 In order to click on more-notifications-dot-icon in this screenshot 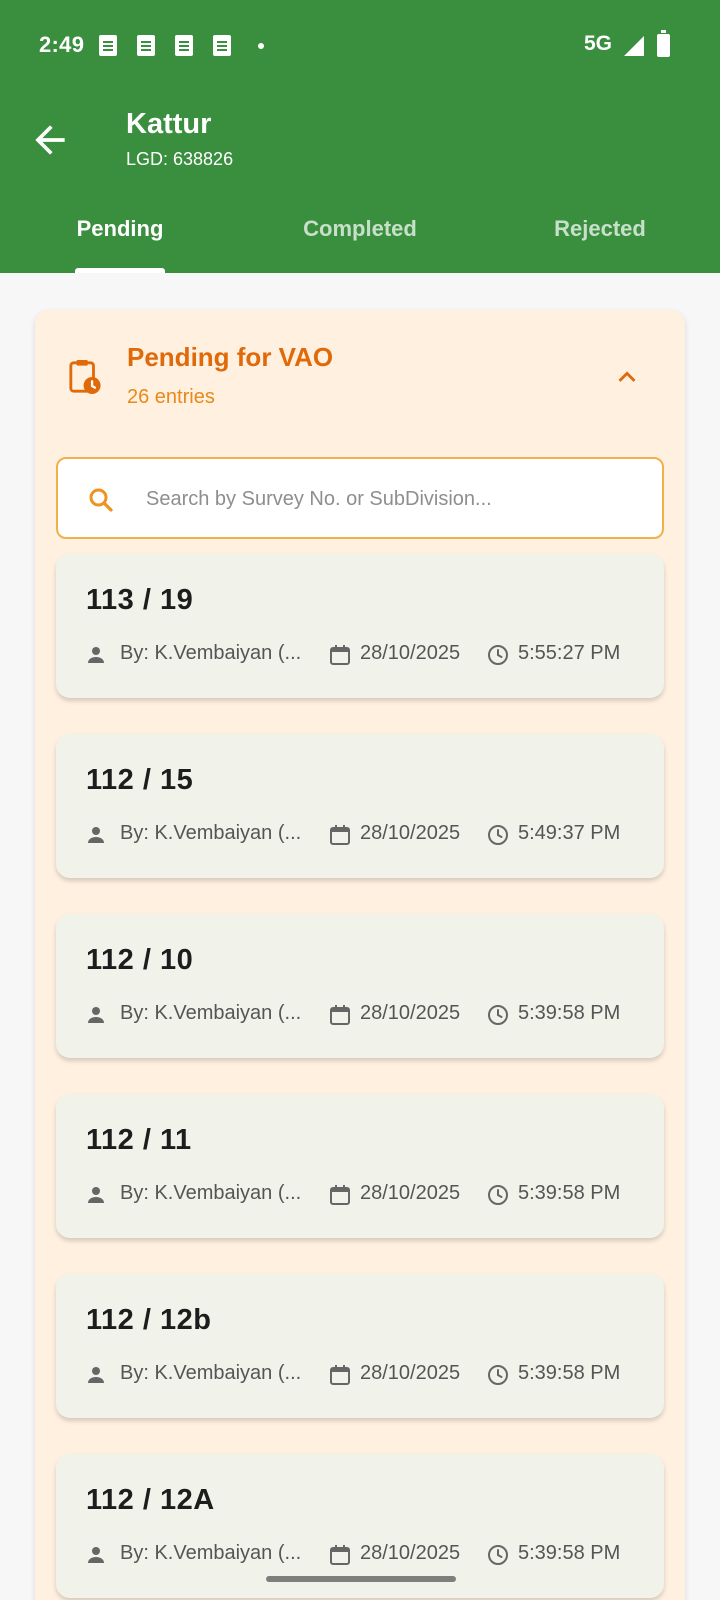, I will do `click(261, 46)`.